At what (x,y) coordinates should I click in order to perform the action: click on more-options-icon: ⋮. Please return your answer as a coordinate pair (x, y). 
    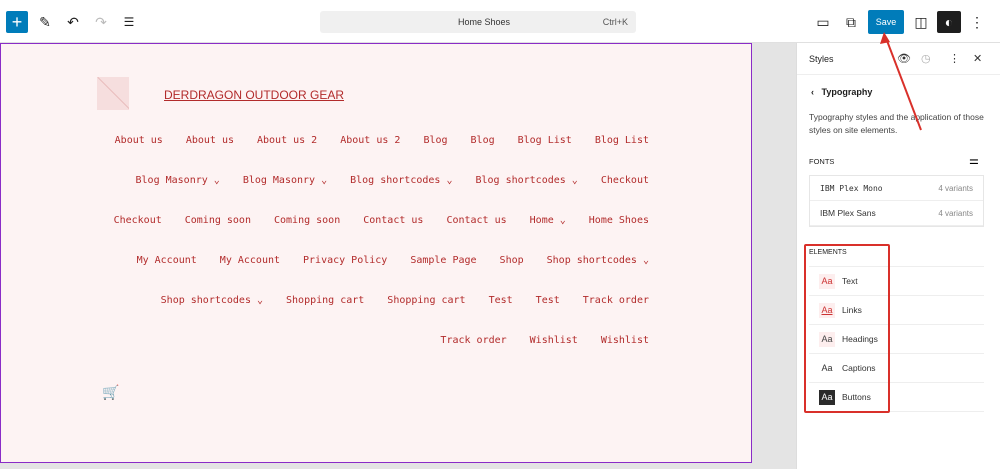
    Looking at the image, I should click on (977, 22).